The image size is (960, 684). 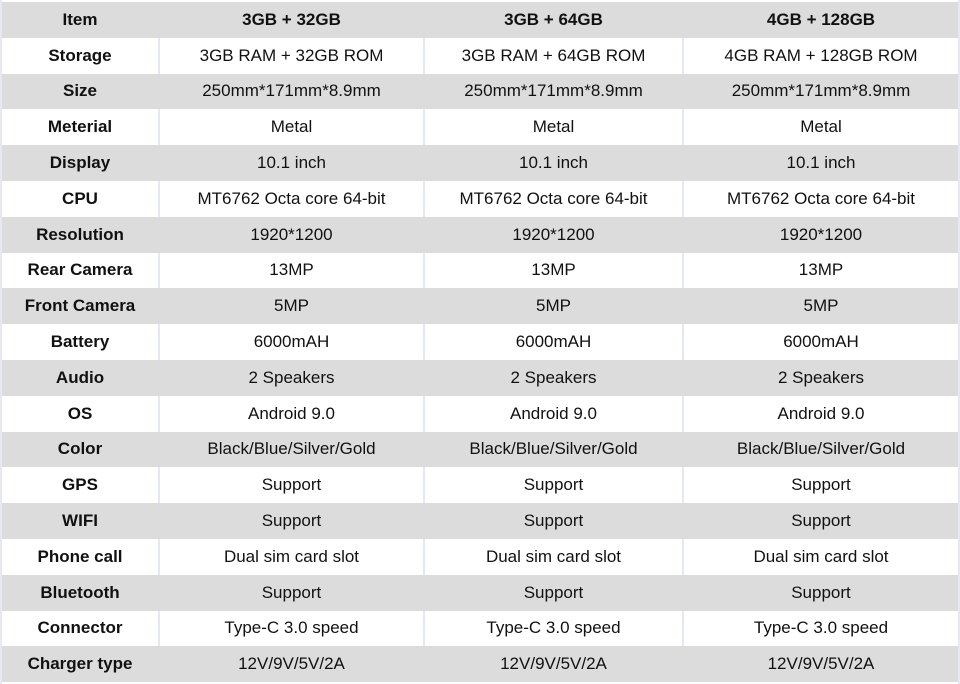 I want to click on row-value-variant-3: 12V/9V/5V/2A, so click(x=820, y=664).